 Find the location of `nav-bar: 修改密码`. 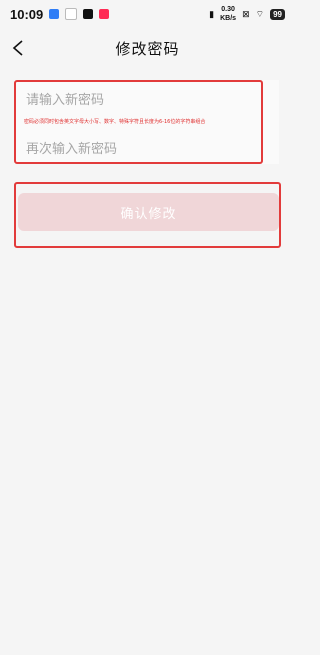

nav-bar: 修改密码 is located at coordinates (147, 48).